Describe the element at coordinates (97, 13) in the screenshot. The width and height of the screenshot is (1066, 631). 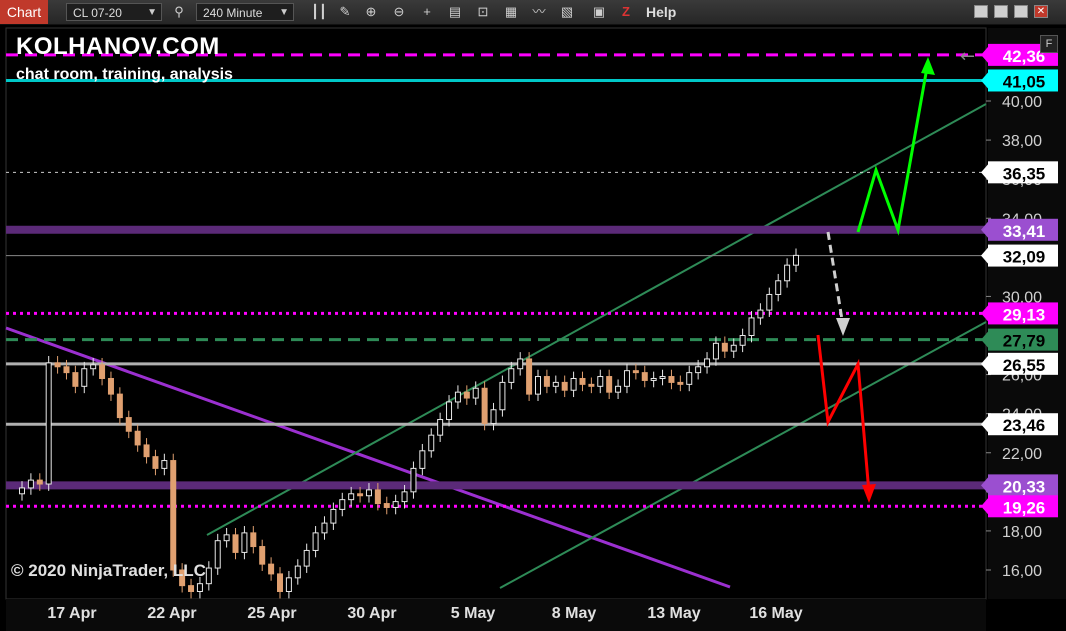
I see `instrument-value: CL 07-20` at that location.